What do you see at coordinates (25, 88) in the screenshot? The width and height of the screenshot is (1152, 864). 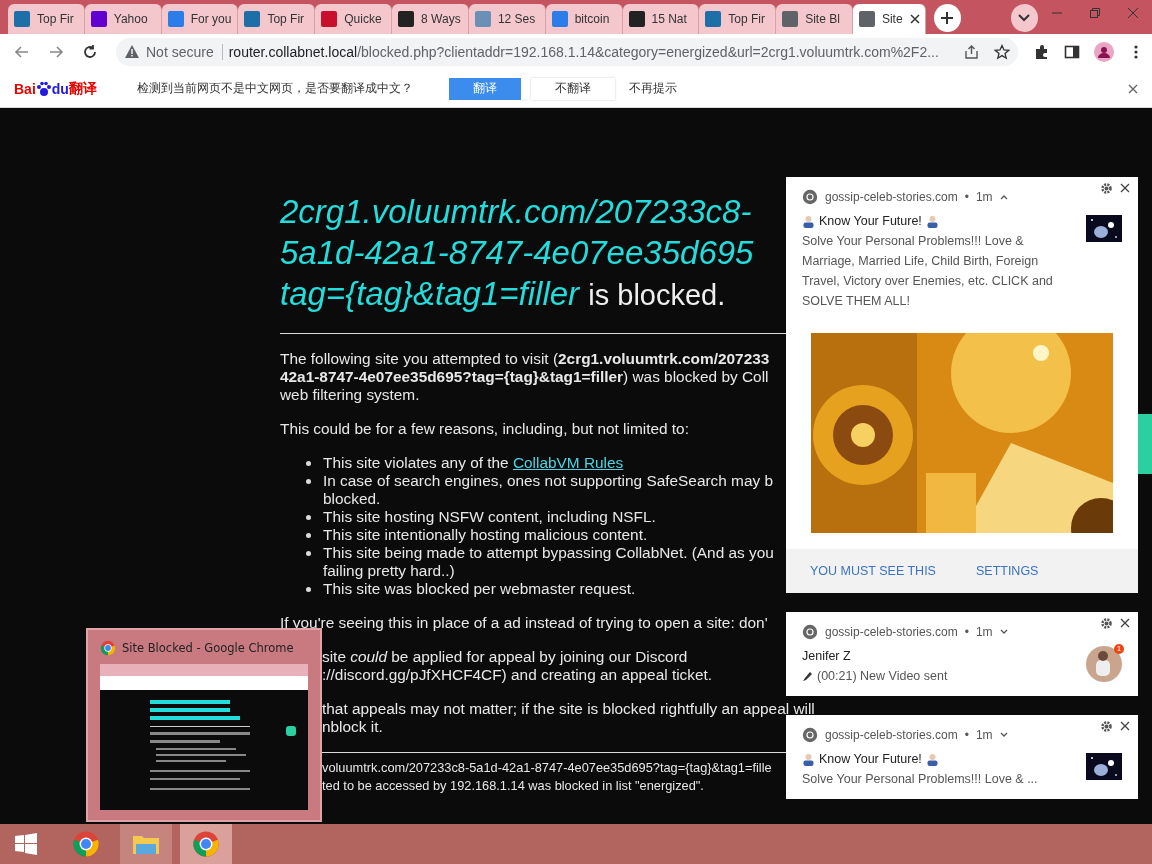 I see `logo-text: Bai` at bounding box center [25, 88].